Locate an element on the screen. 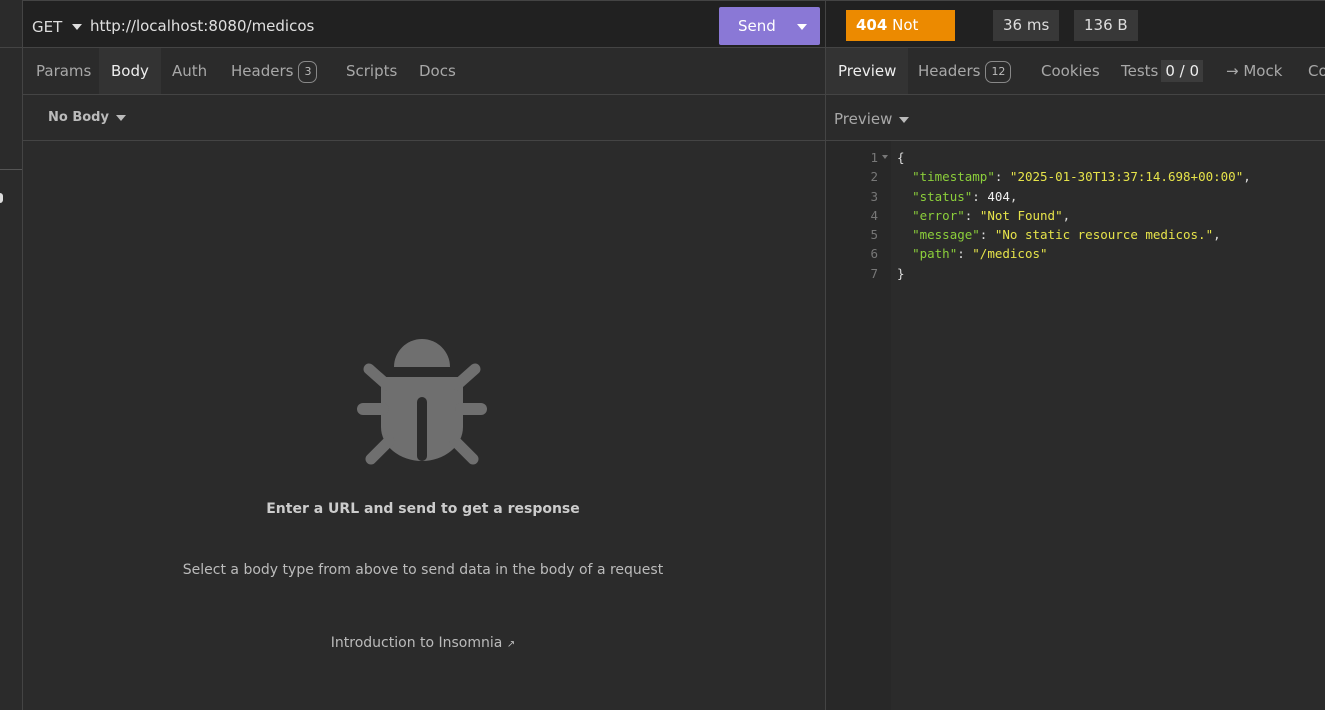  line-number: 3 is located at coordinates (874, 196).